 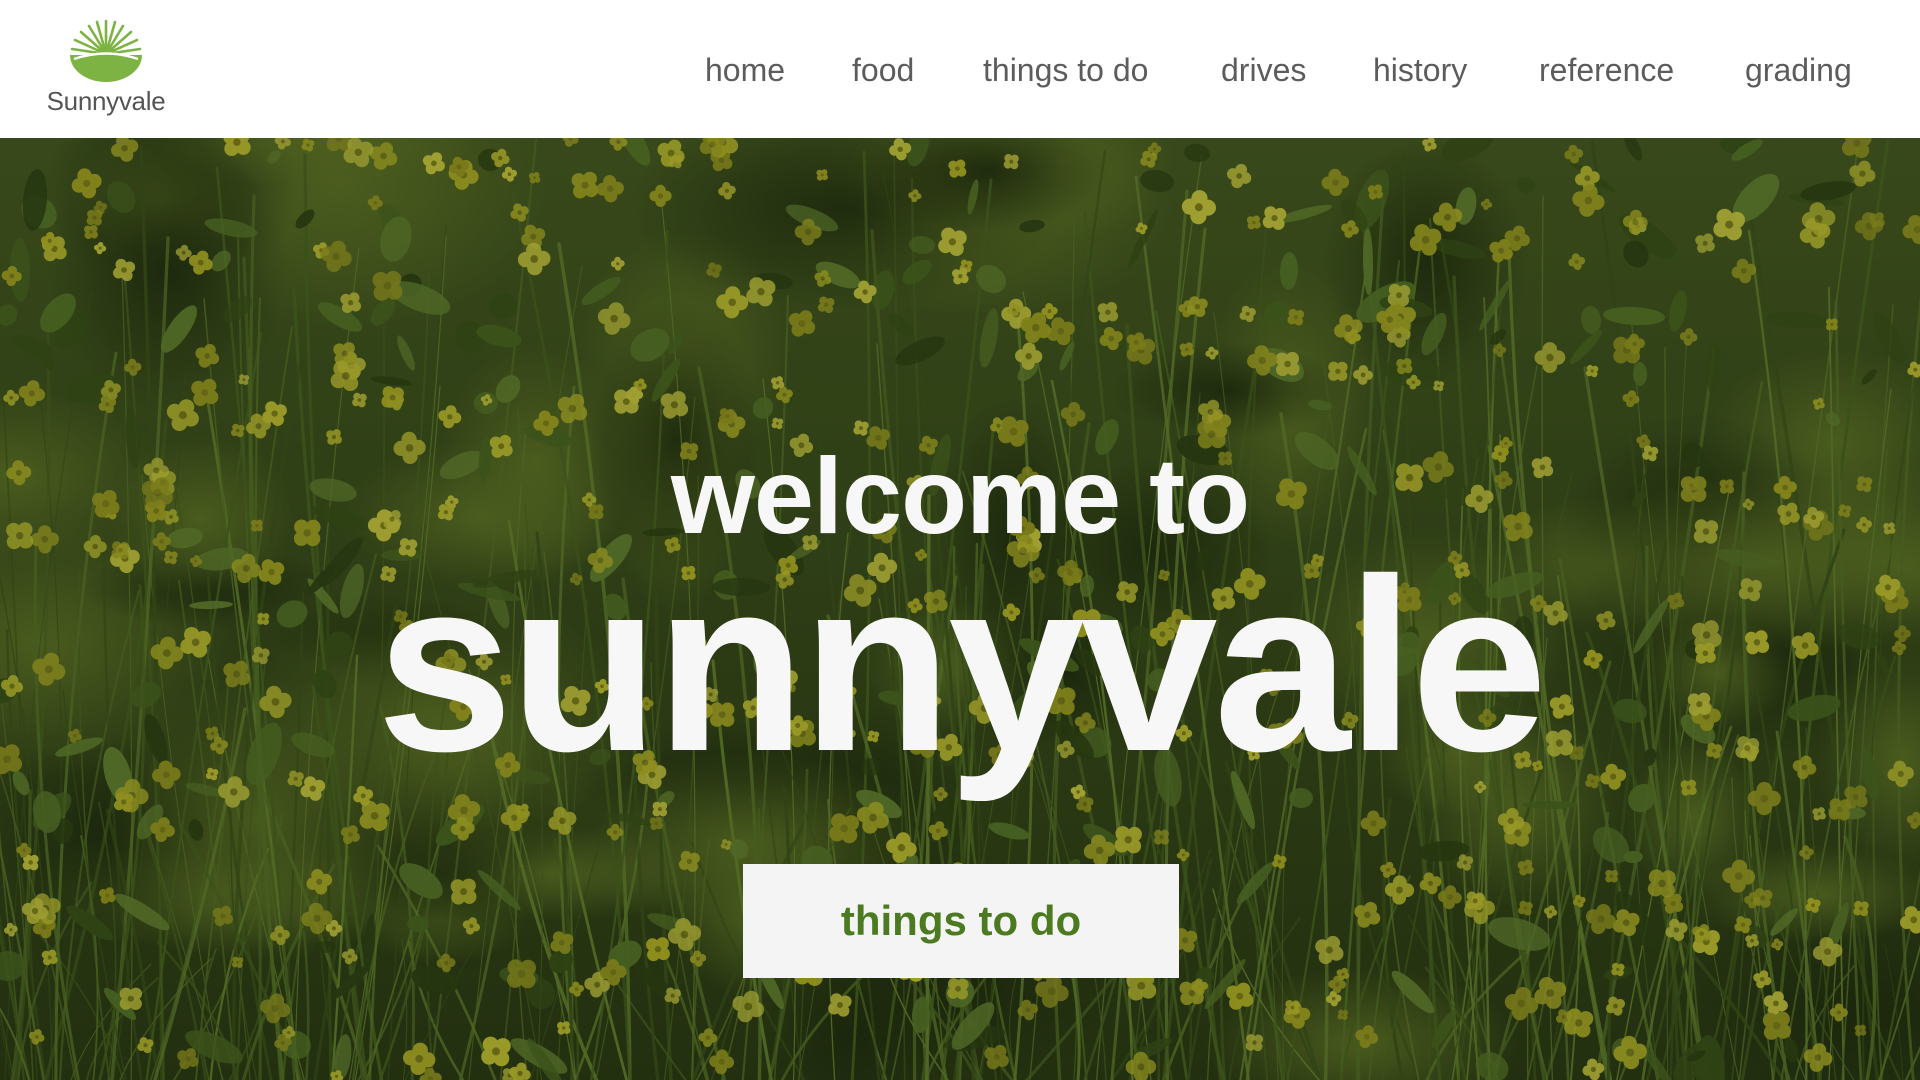 What do you see at coordinates (1263, 70) in the screenshot?
I see `nav-drives: drives` at bounding box center [1263, 70].